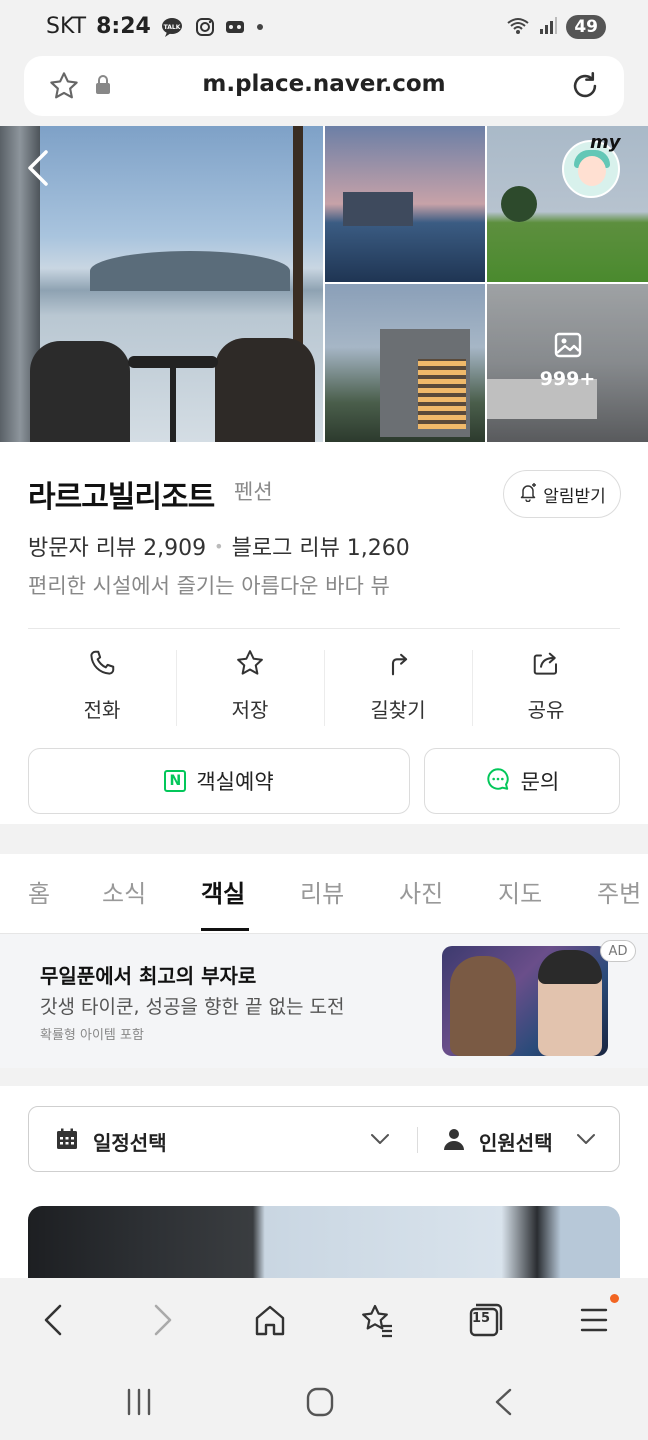 The height and width of the screenshot is (1440, 648). I want to click on chat-bubble-icon, so click(498, 781).